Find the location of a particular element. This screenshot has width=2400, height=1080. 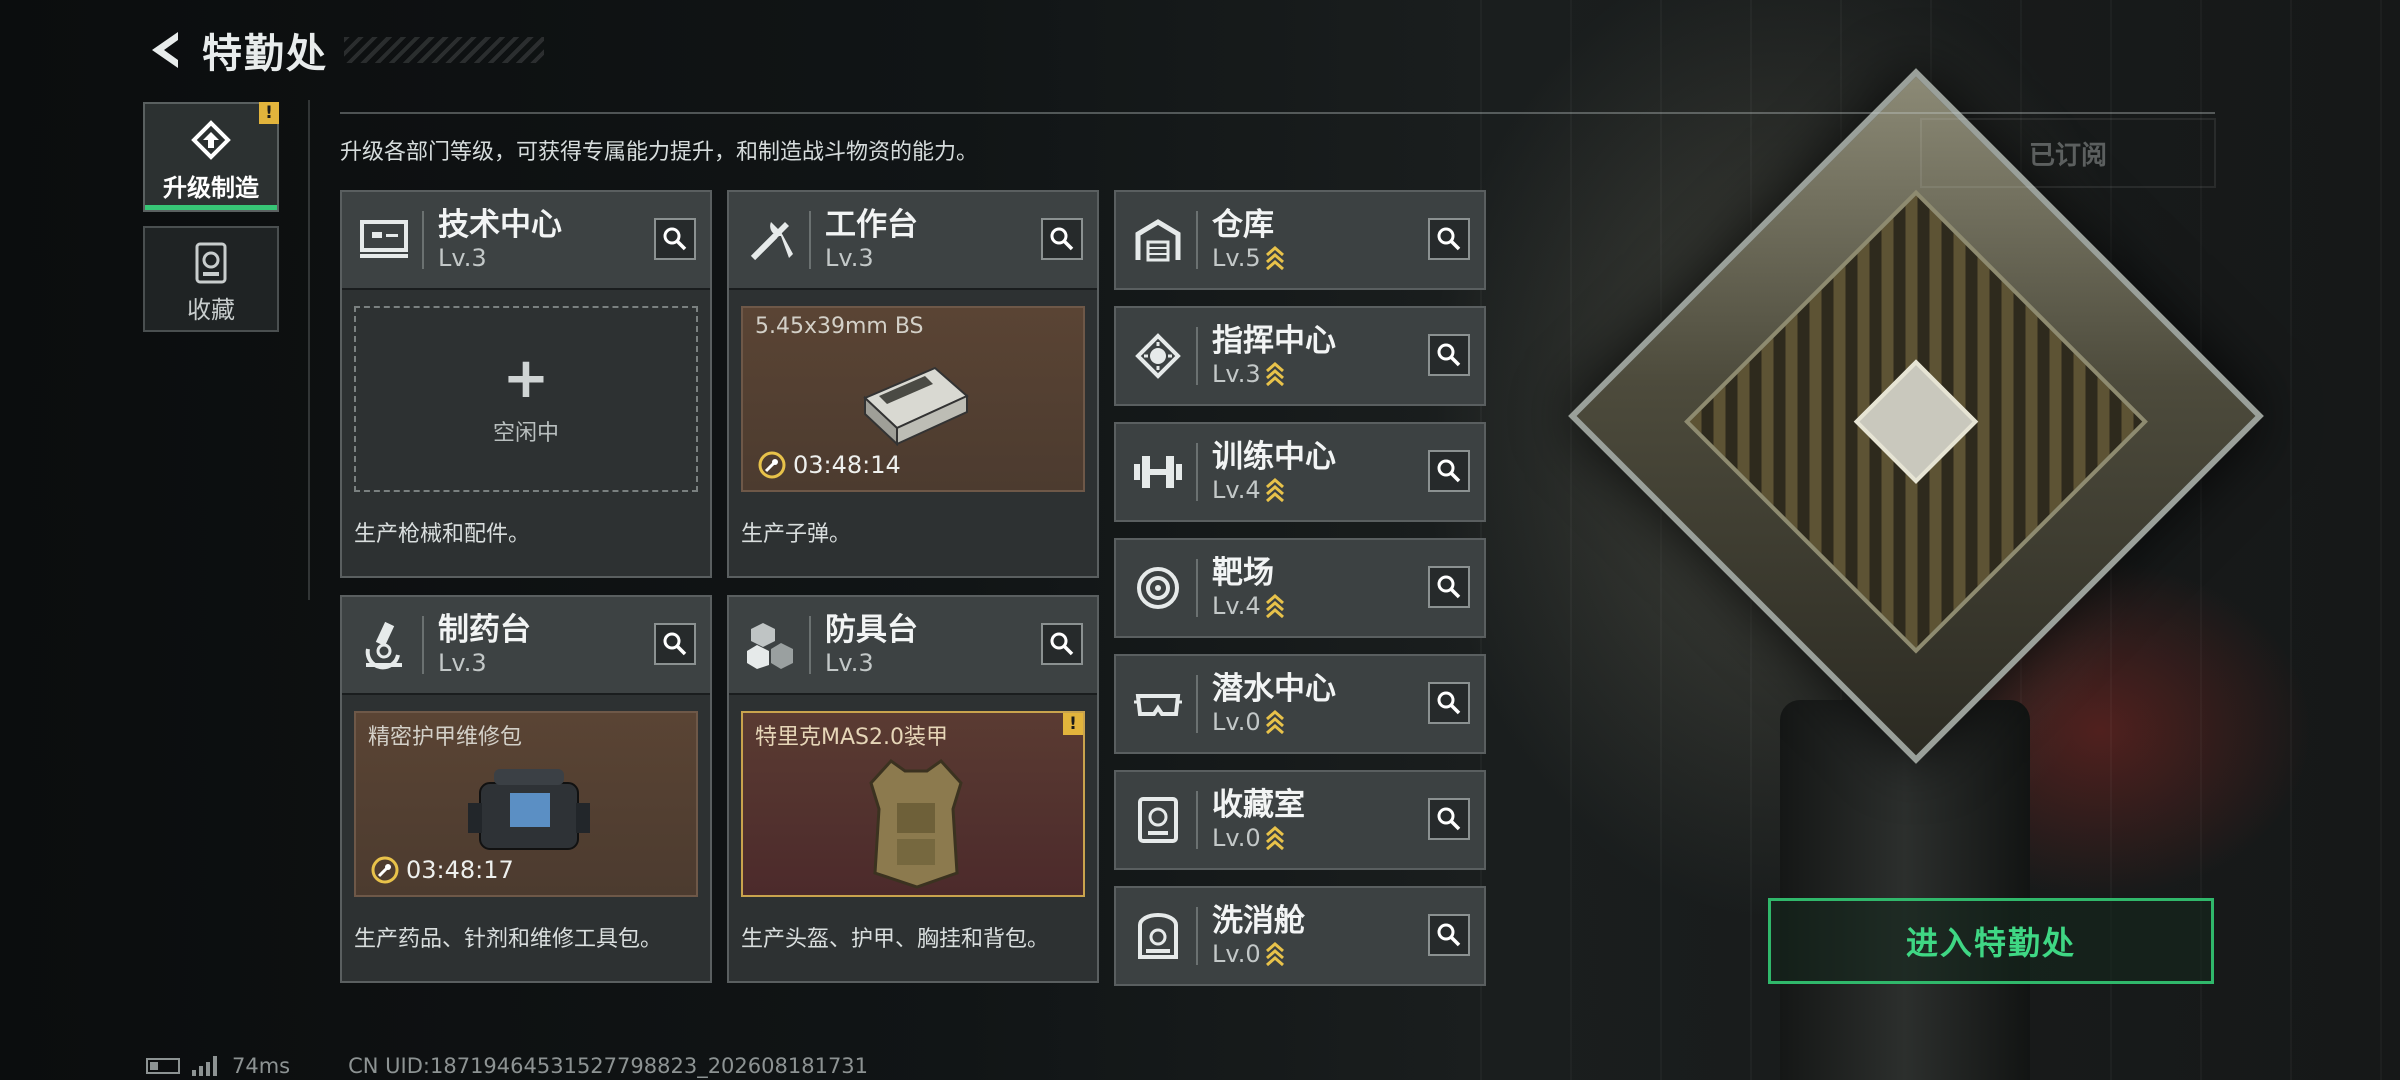

building-name: 指挥中心 is located at coordinates (1274, 341).